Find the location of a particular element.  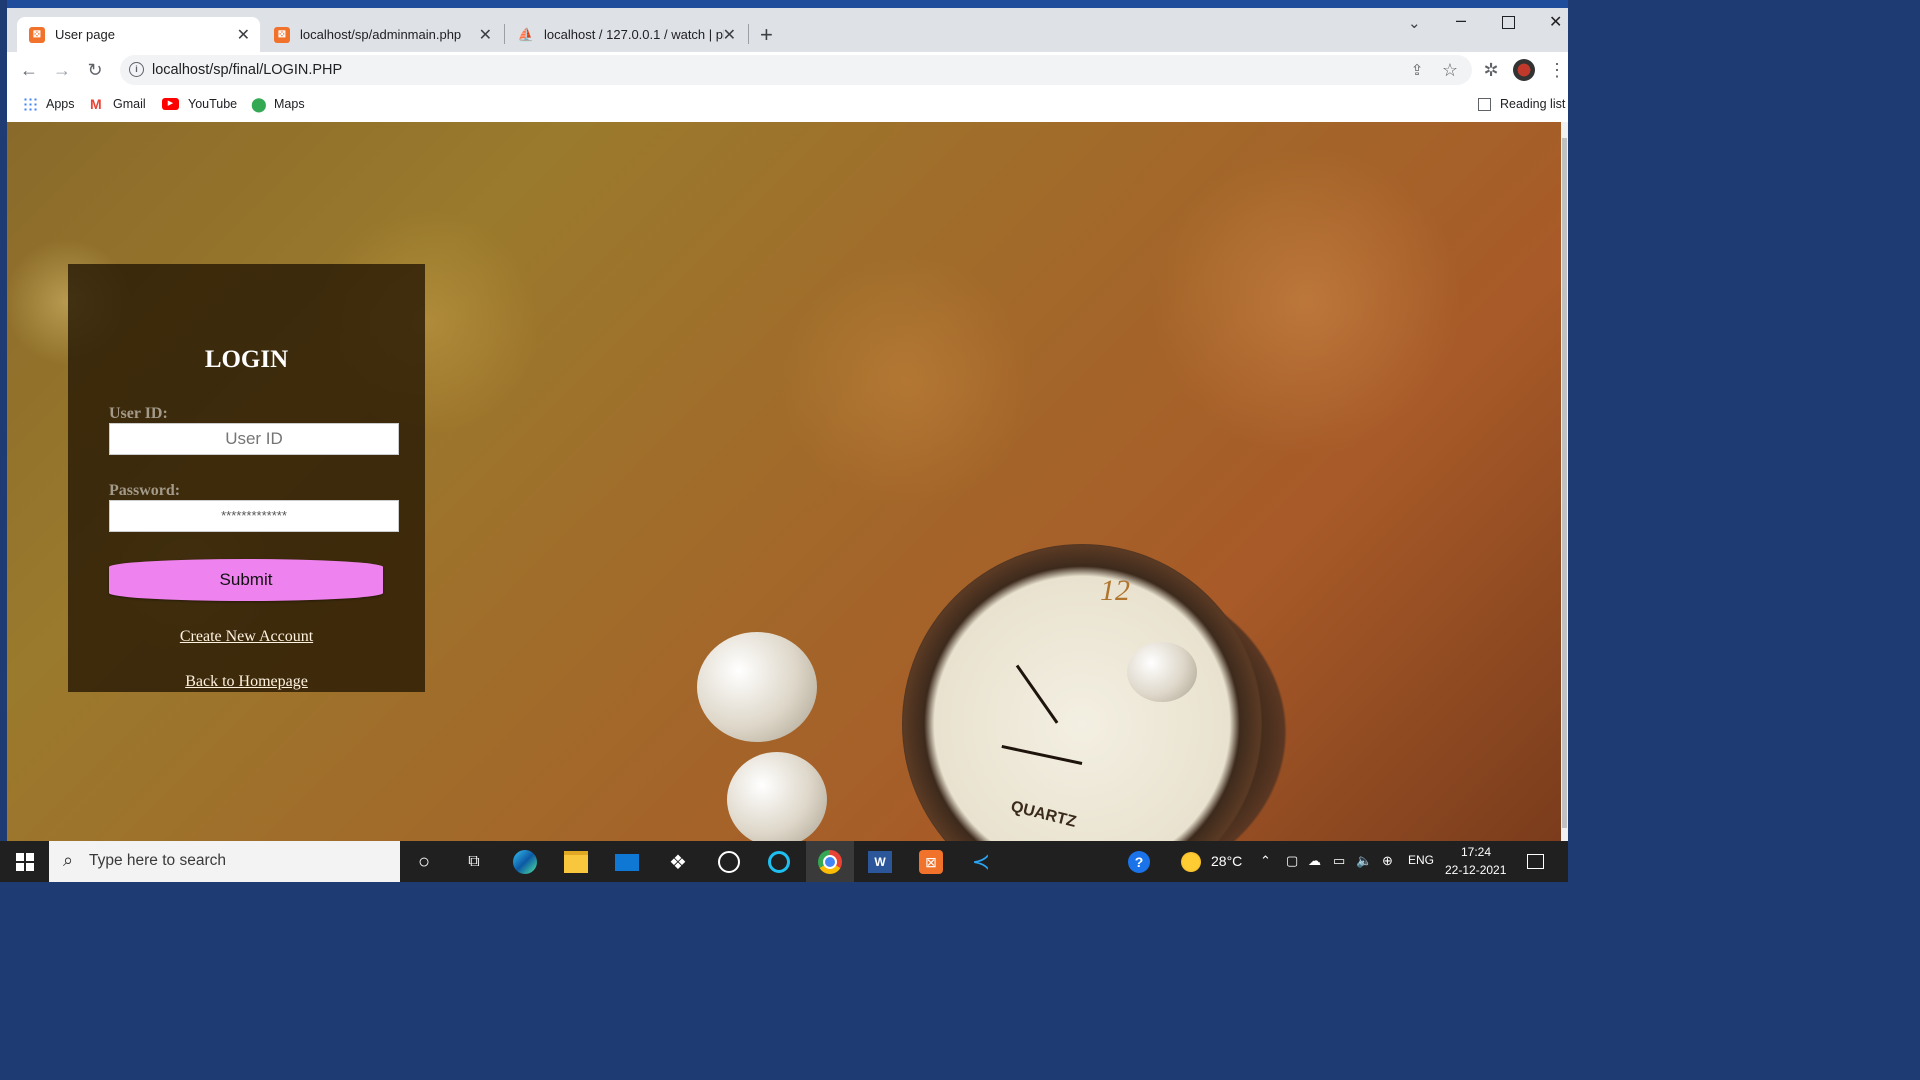

clock-date: 22-12-2021 is located at coordinates (1475, 870).